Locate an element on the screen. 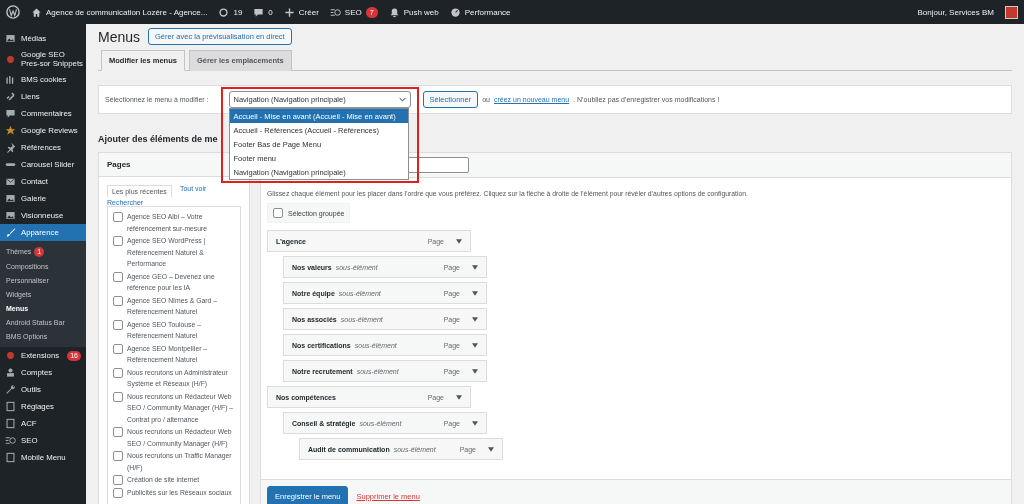  updates-link: 19 is located at coordinates (230, 12).